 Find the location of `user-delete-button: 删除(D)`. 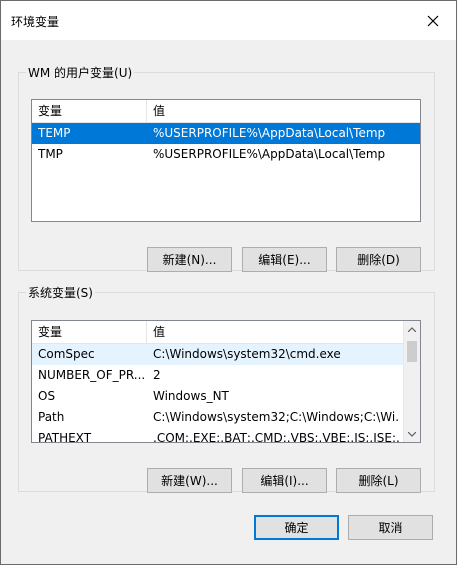

user-delete-button: 删除(D) is located at coordinates (378, 259).